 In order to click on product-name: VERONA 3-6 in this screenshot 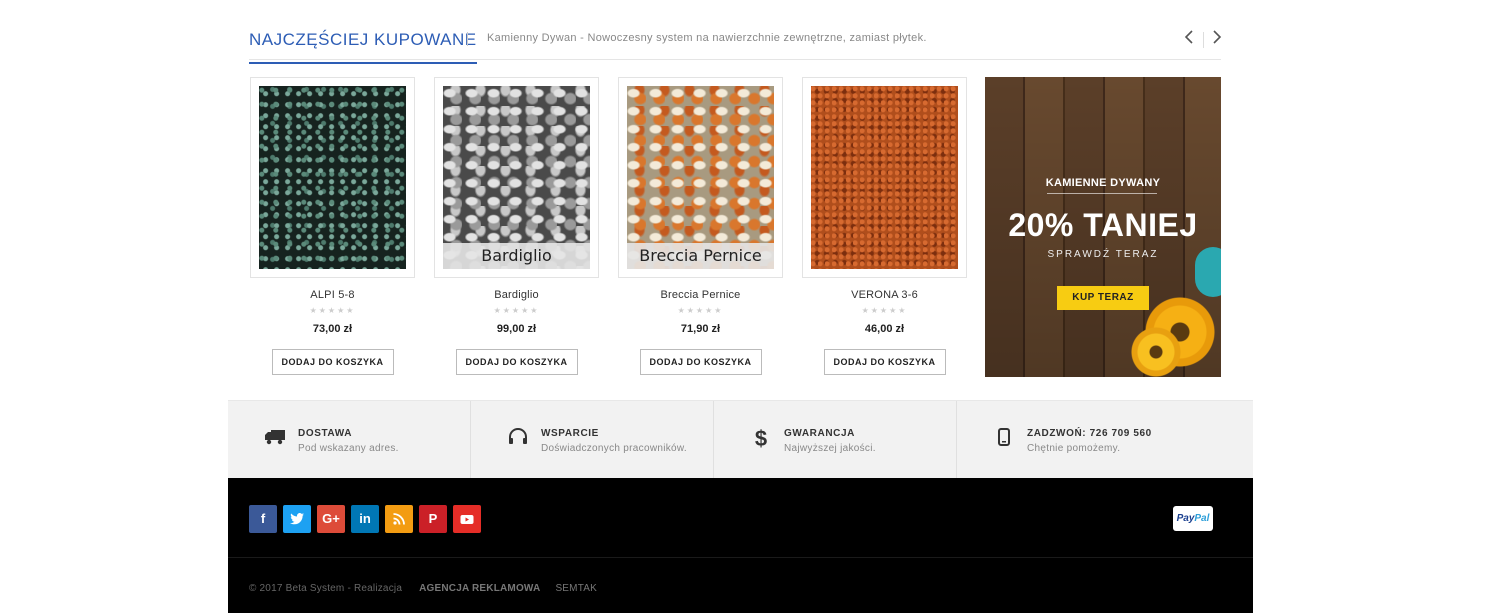, I will do `click(884, 295)`.